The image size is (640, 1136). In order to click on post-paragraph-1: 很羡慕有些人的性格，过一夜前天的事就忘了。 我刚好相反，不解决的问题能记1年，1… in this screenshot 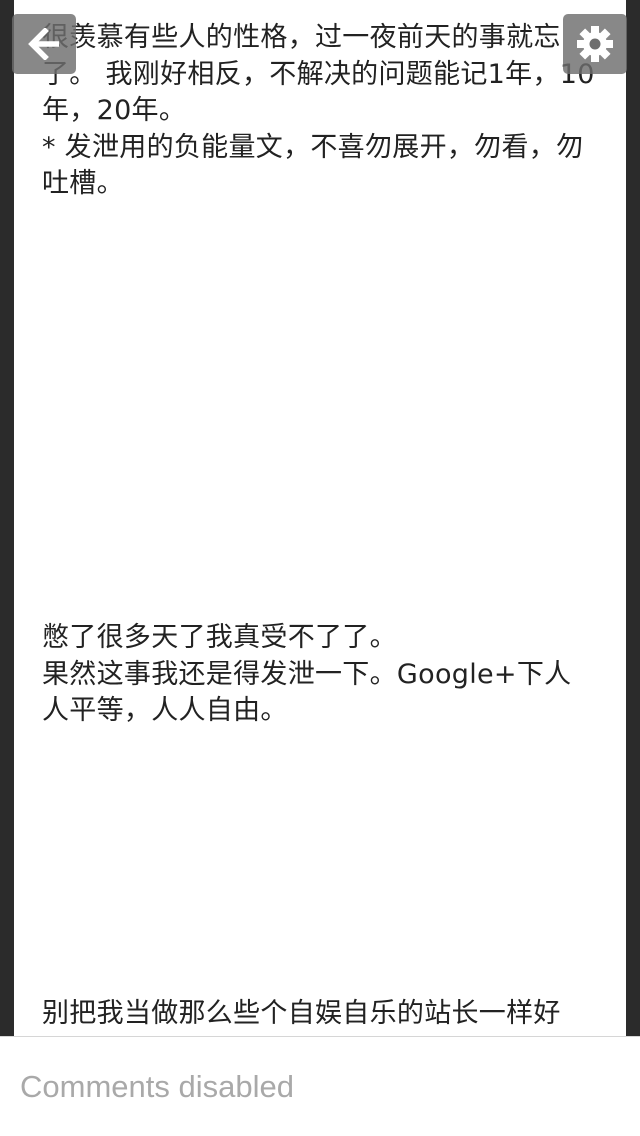, I will do `click(320, 111)`.